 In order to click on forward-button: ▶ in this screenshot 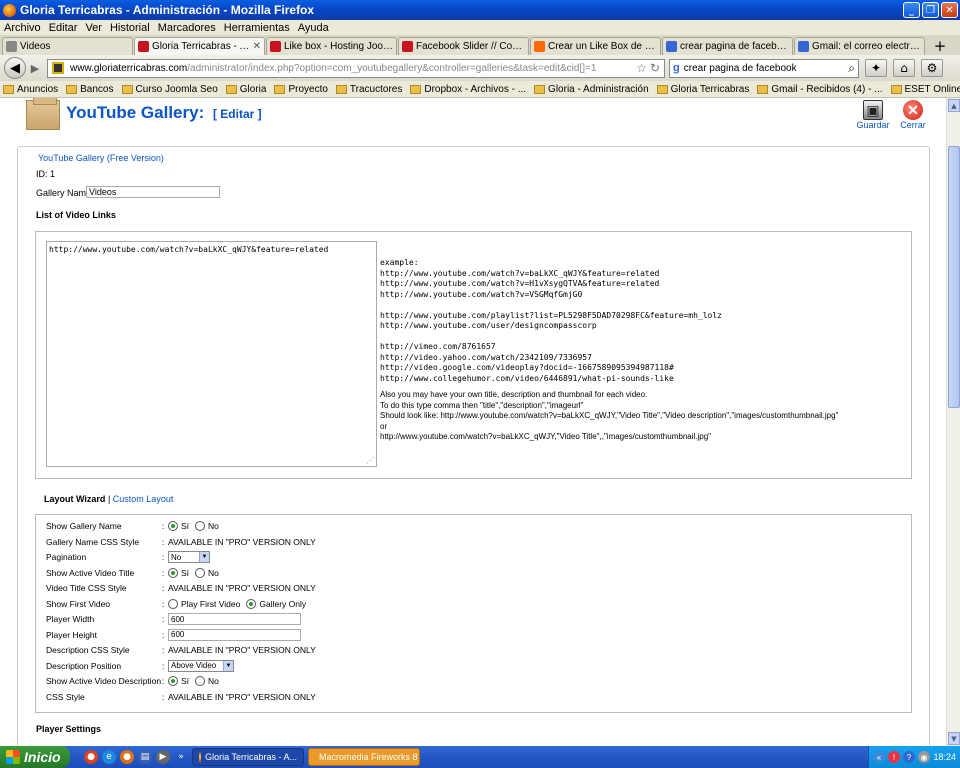, I will do `click(35, 68)`.